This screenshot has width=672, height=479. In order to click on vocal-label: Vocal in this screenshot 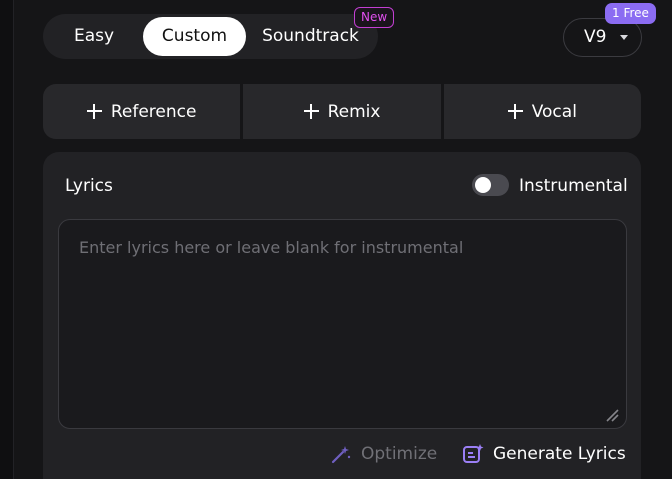, I will do `click(554, 111)`.